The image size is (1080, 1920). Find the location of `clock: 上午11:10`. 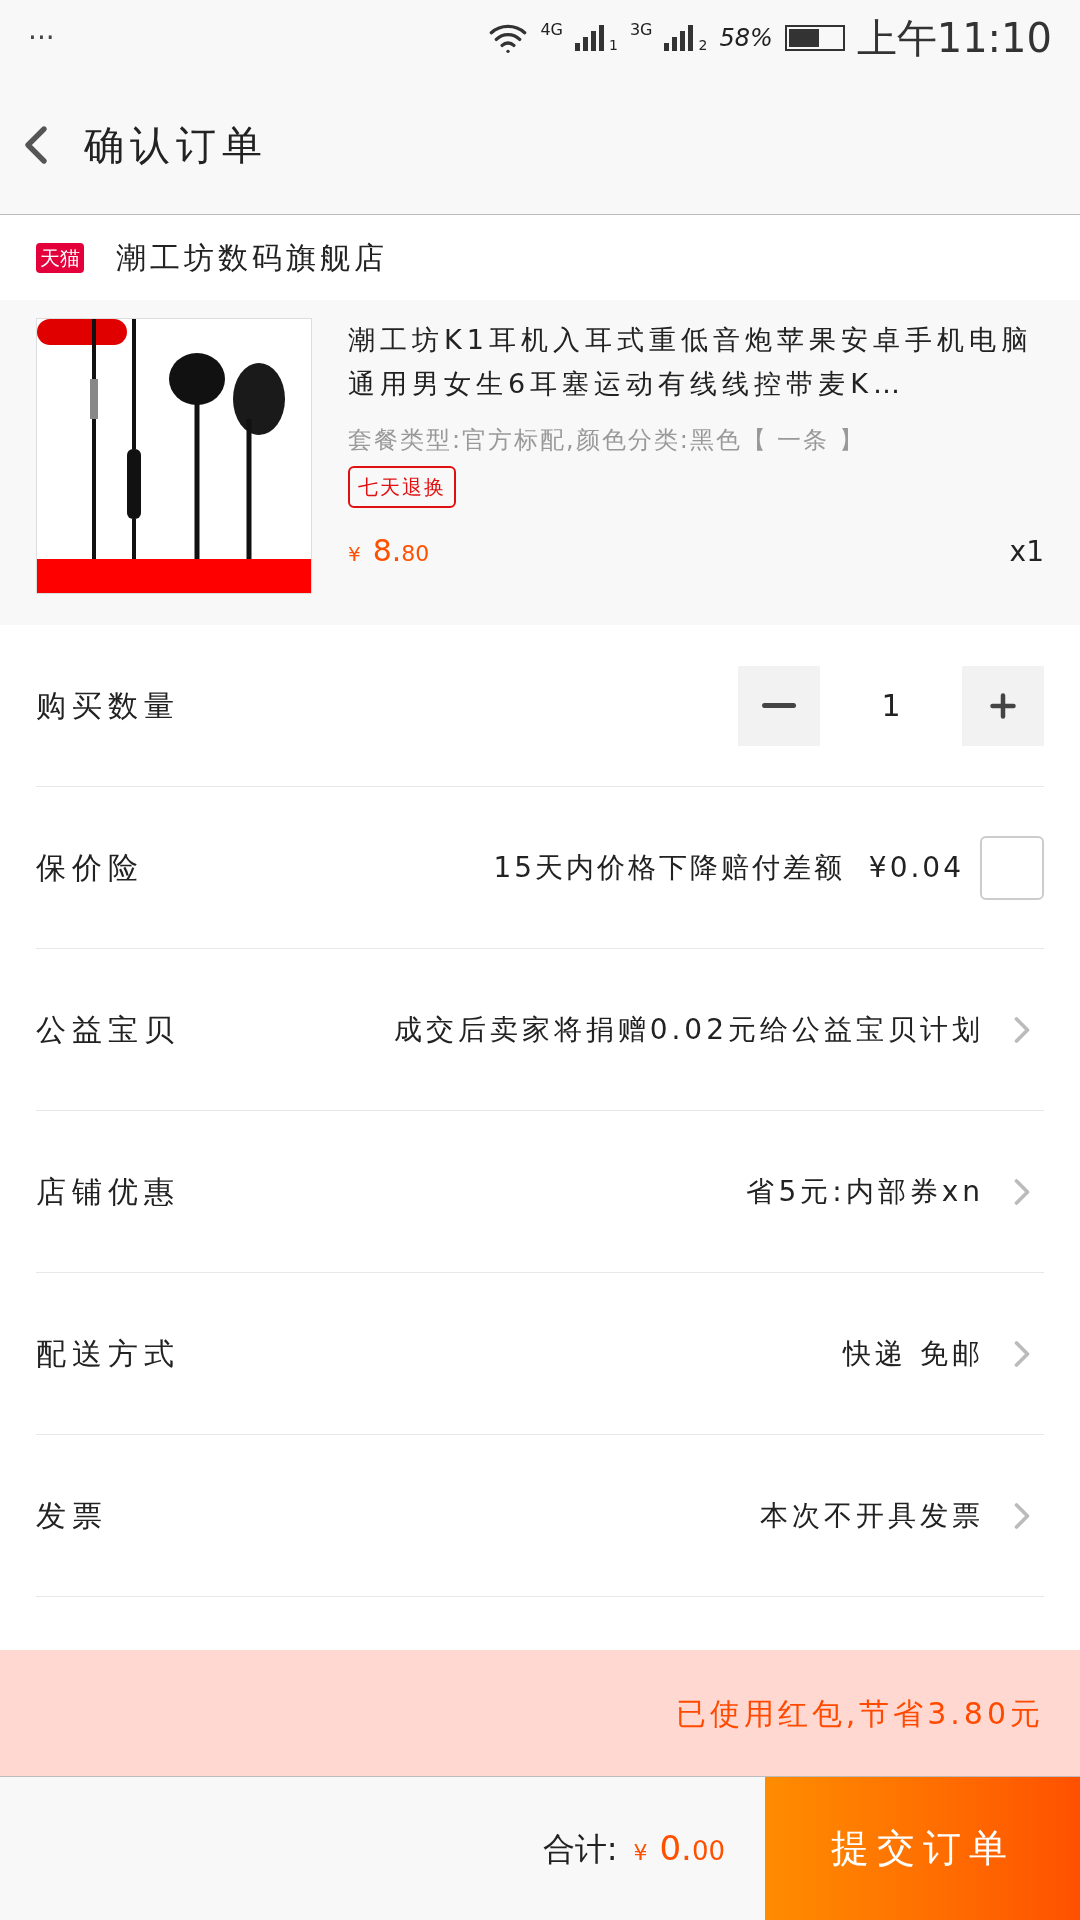

clock: 上午11:10 is located at coordinates (954, 38).